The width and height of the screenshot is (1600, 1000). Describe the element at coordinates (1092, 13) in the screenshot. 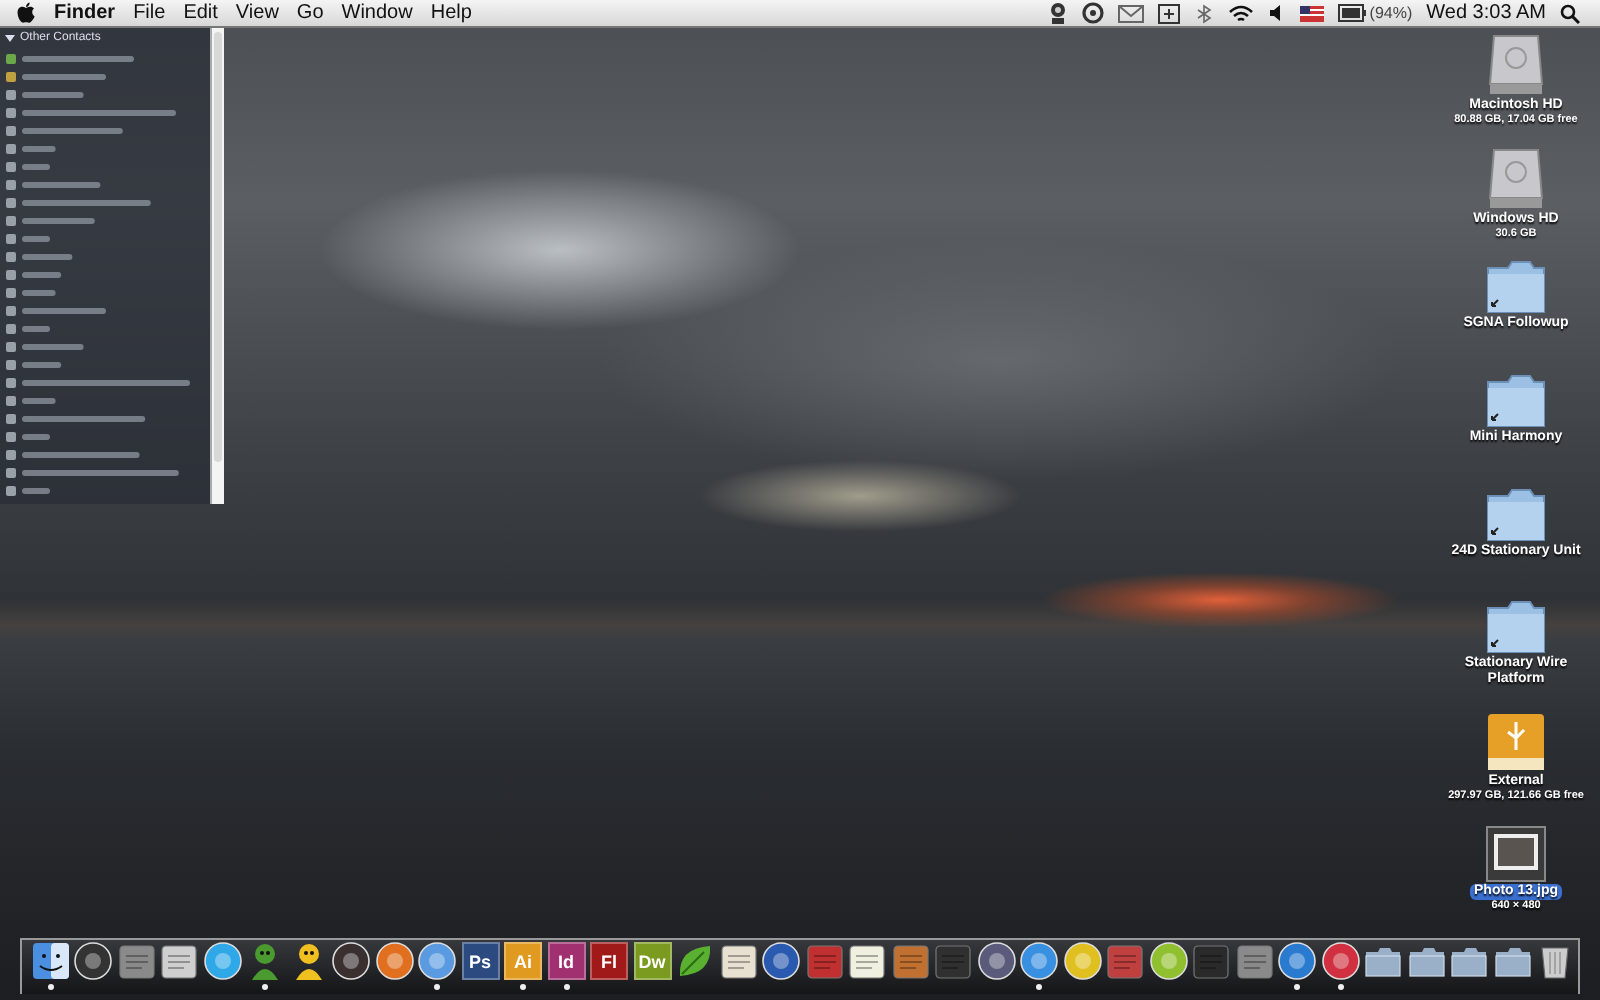

I see `sync-icon` at that location.